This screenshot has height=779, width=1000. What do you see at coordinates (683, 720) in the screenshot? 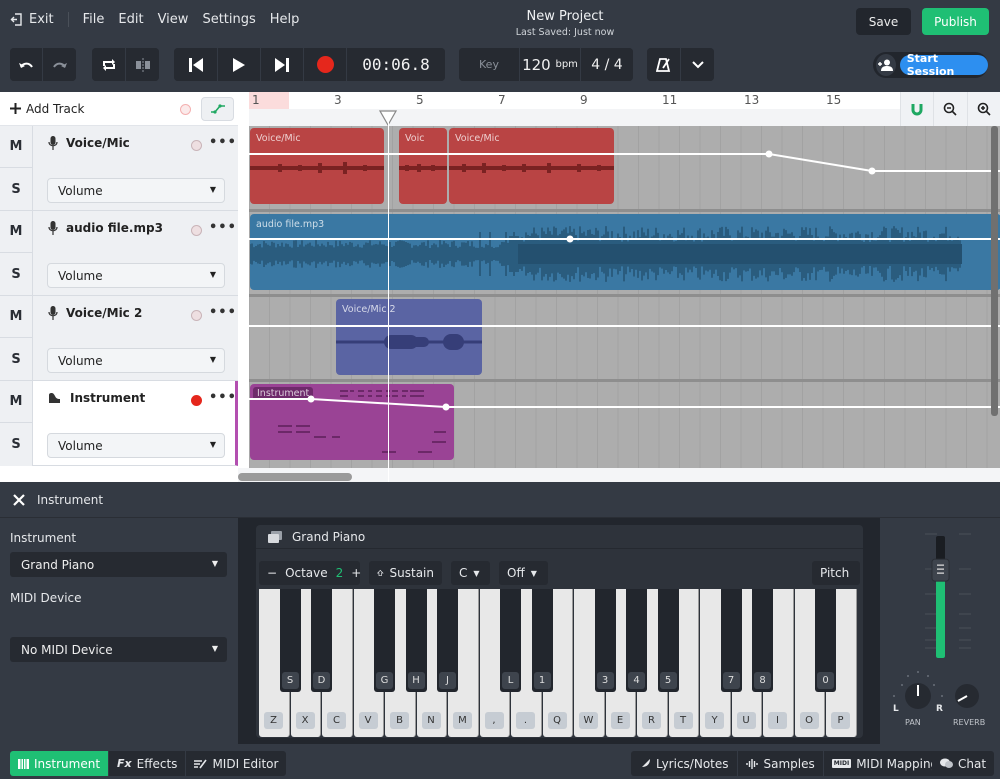
I see `key-shortcut-label: T` at bounding box center [683, 720].